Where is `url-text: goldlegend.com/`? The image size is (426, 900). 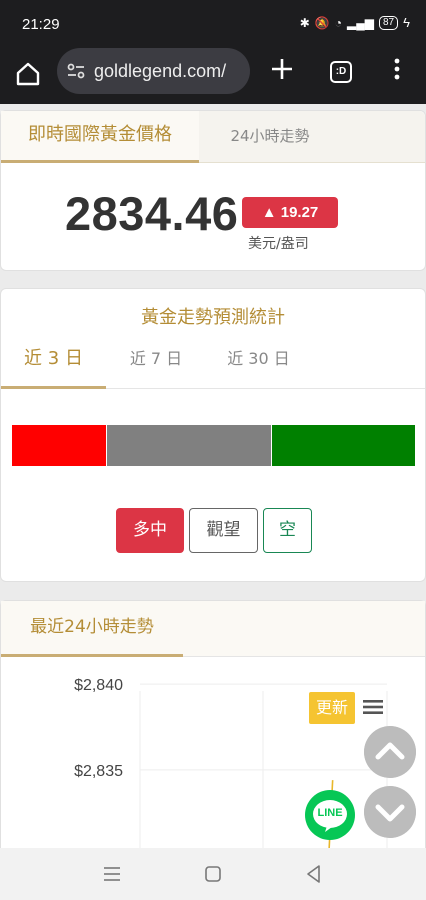 url-text: goldlegend.com/ is located at coordinates (160, 71).